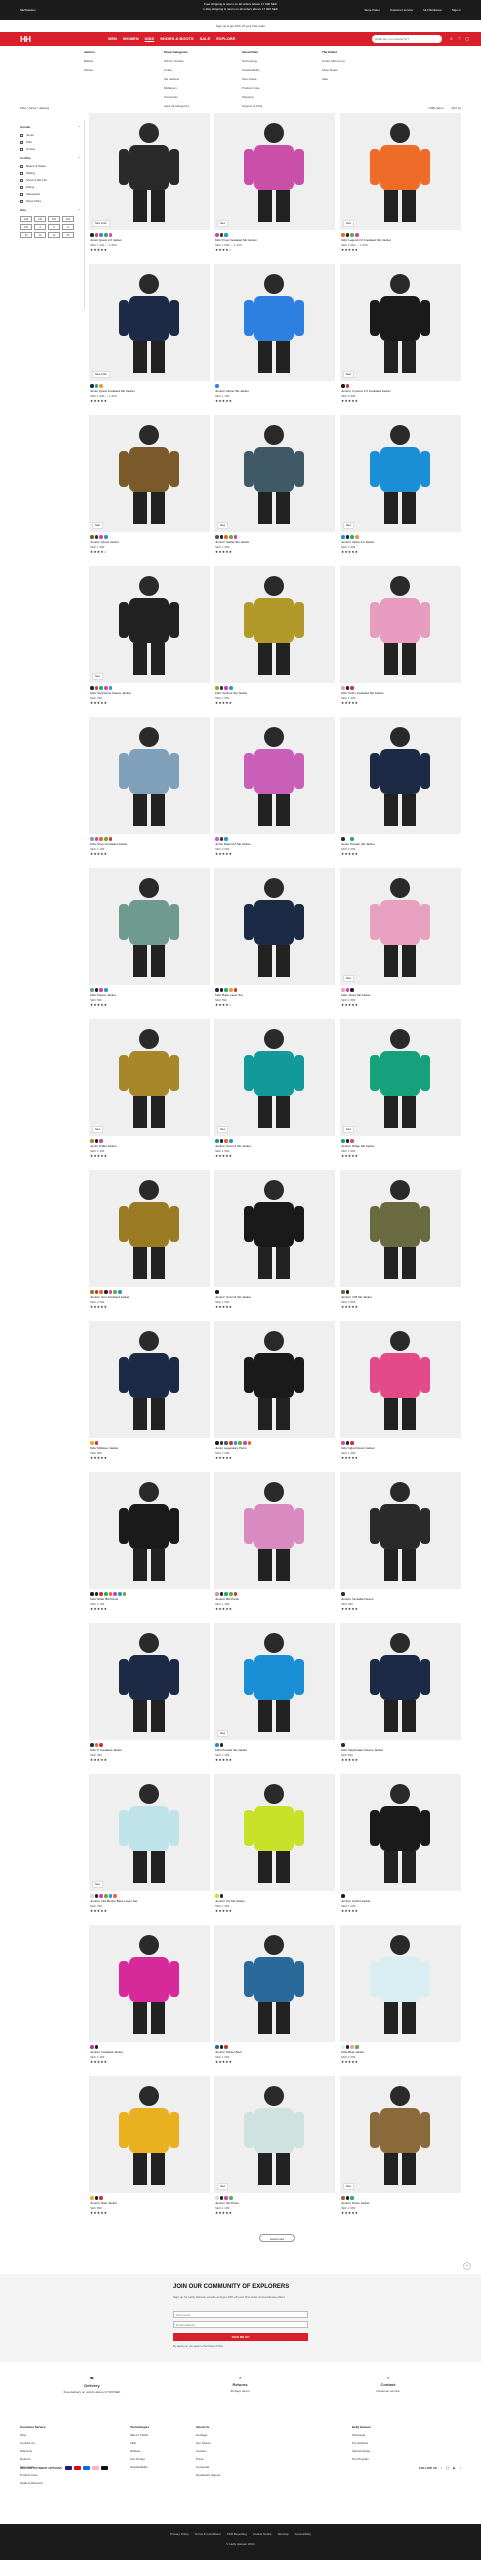  Describe the element at coordinates (454, 2468) in the screenshot. I see `youtube-icon: ▶` at that location.